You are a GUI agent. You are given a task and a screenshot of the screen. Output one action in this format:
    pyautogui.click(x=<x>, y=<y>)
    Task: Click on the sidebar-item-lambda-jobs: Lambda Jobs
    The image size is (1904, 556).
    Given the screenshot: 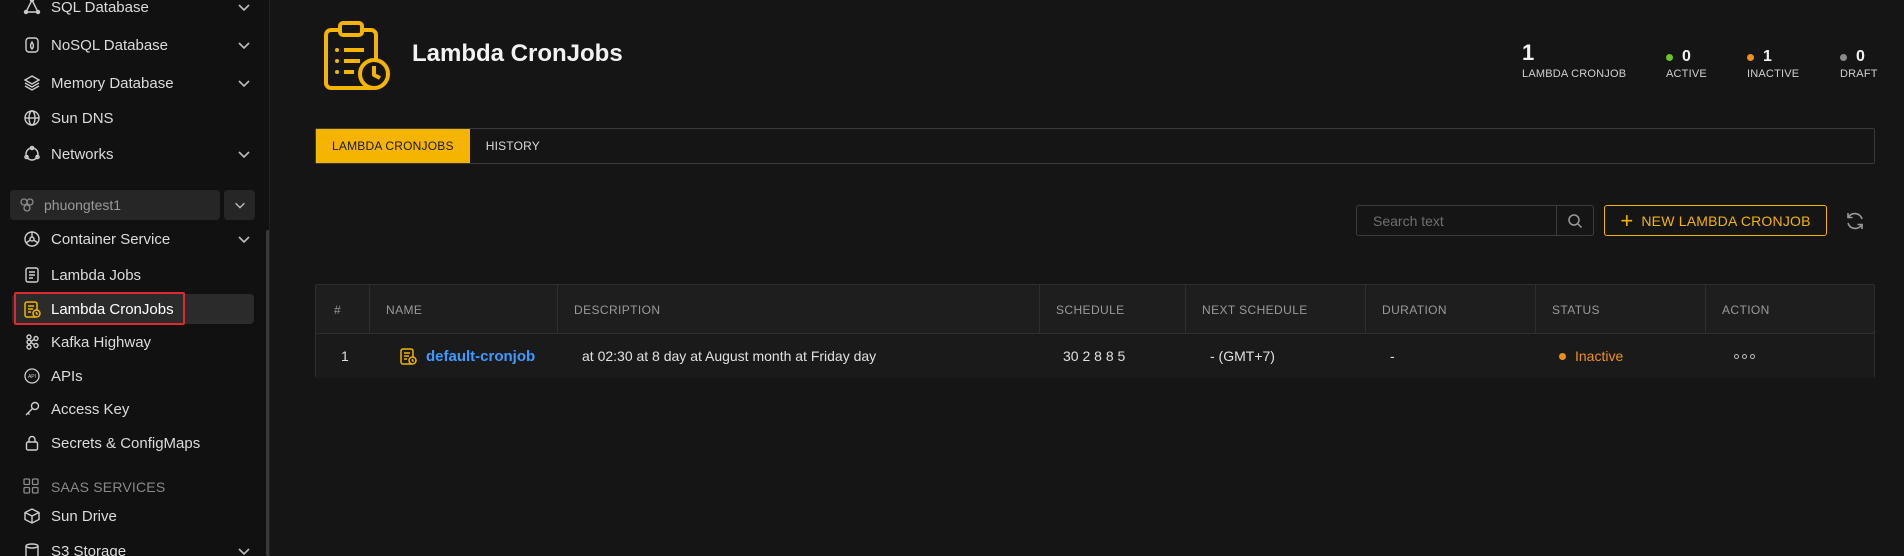 What is the action you would take?
    pyautogui.click(x=133, y=275)
    